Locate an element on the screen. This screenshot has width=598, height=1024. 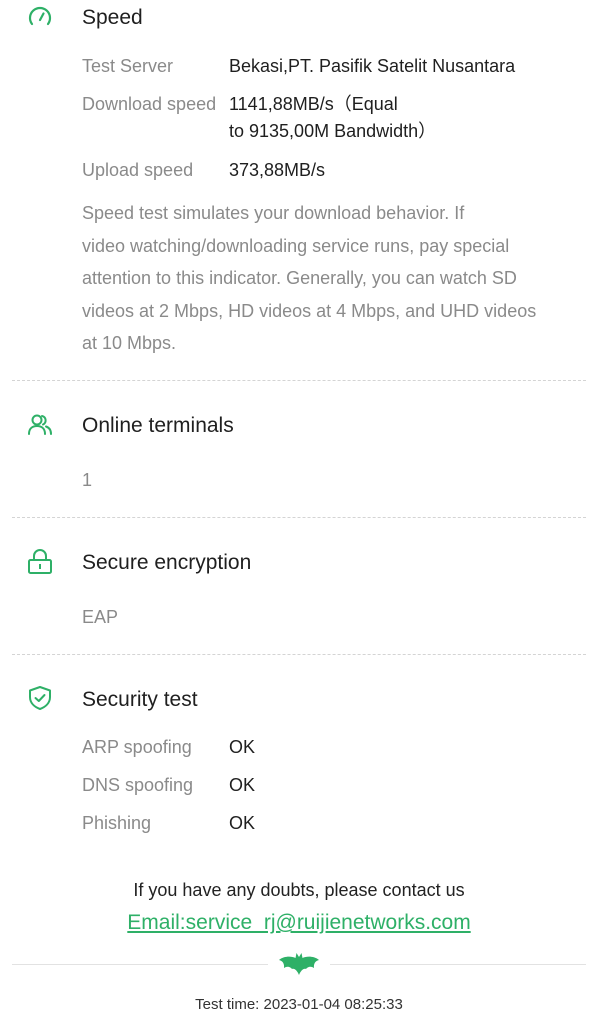
download-speed-label: Download speed is located at coordinates (149, 104).